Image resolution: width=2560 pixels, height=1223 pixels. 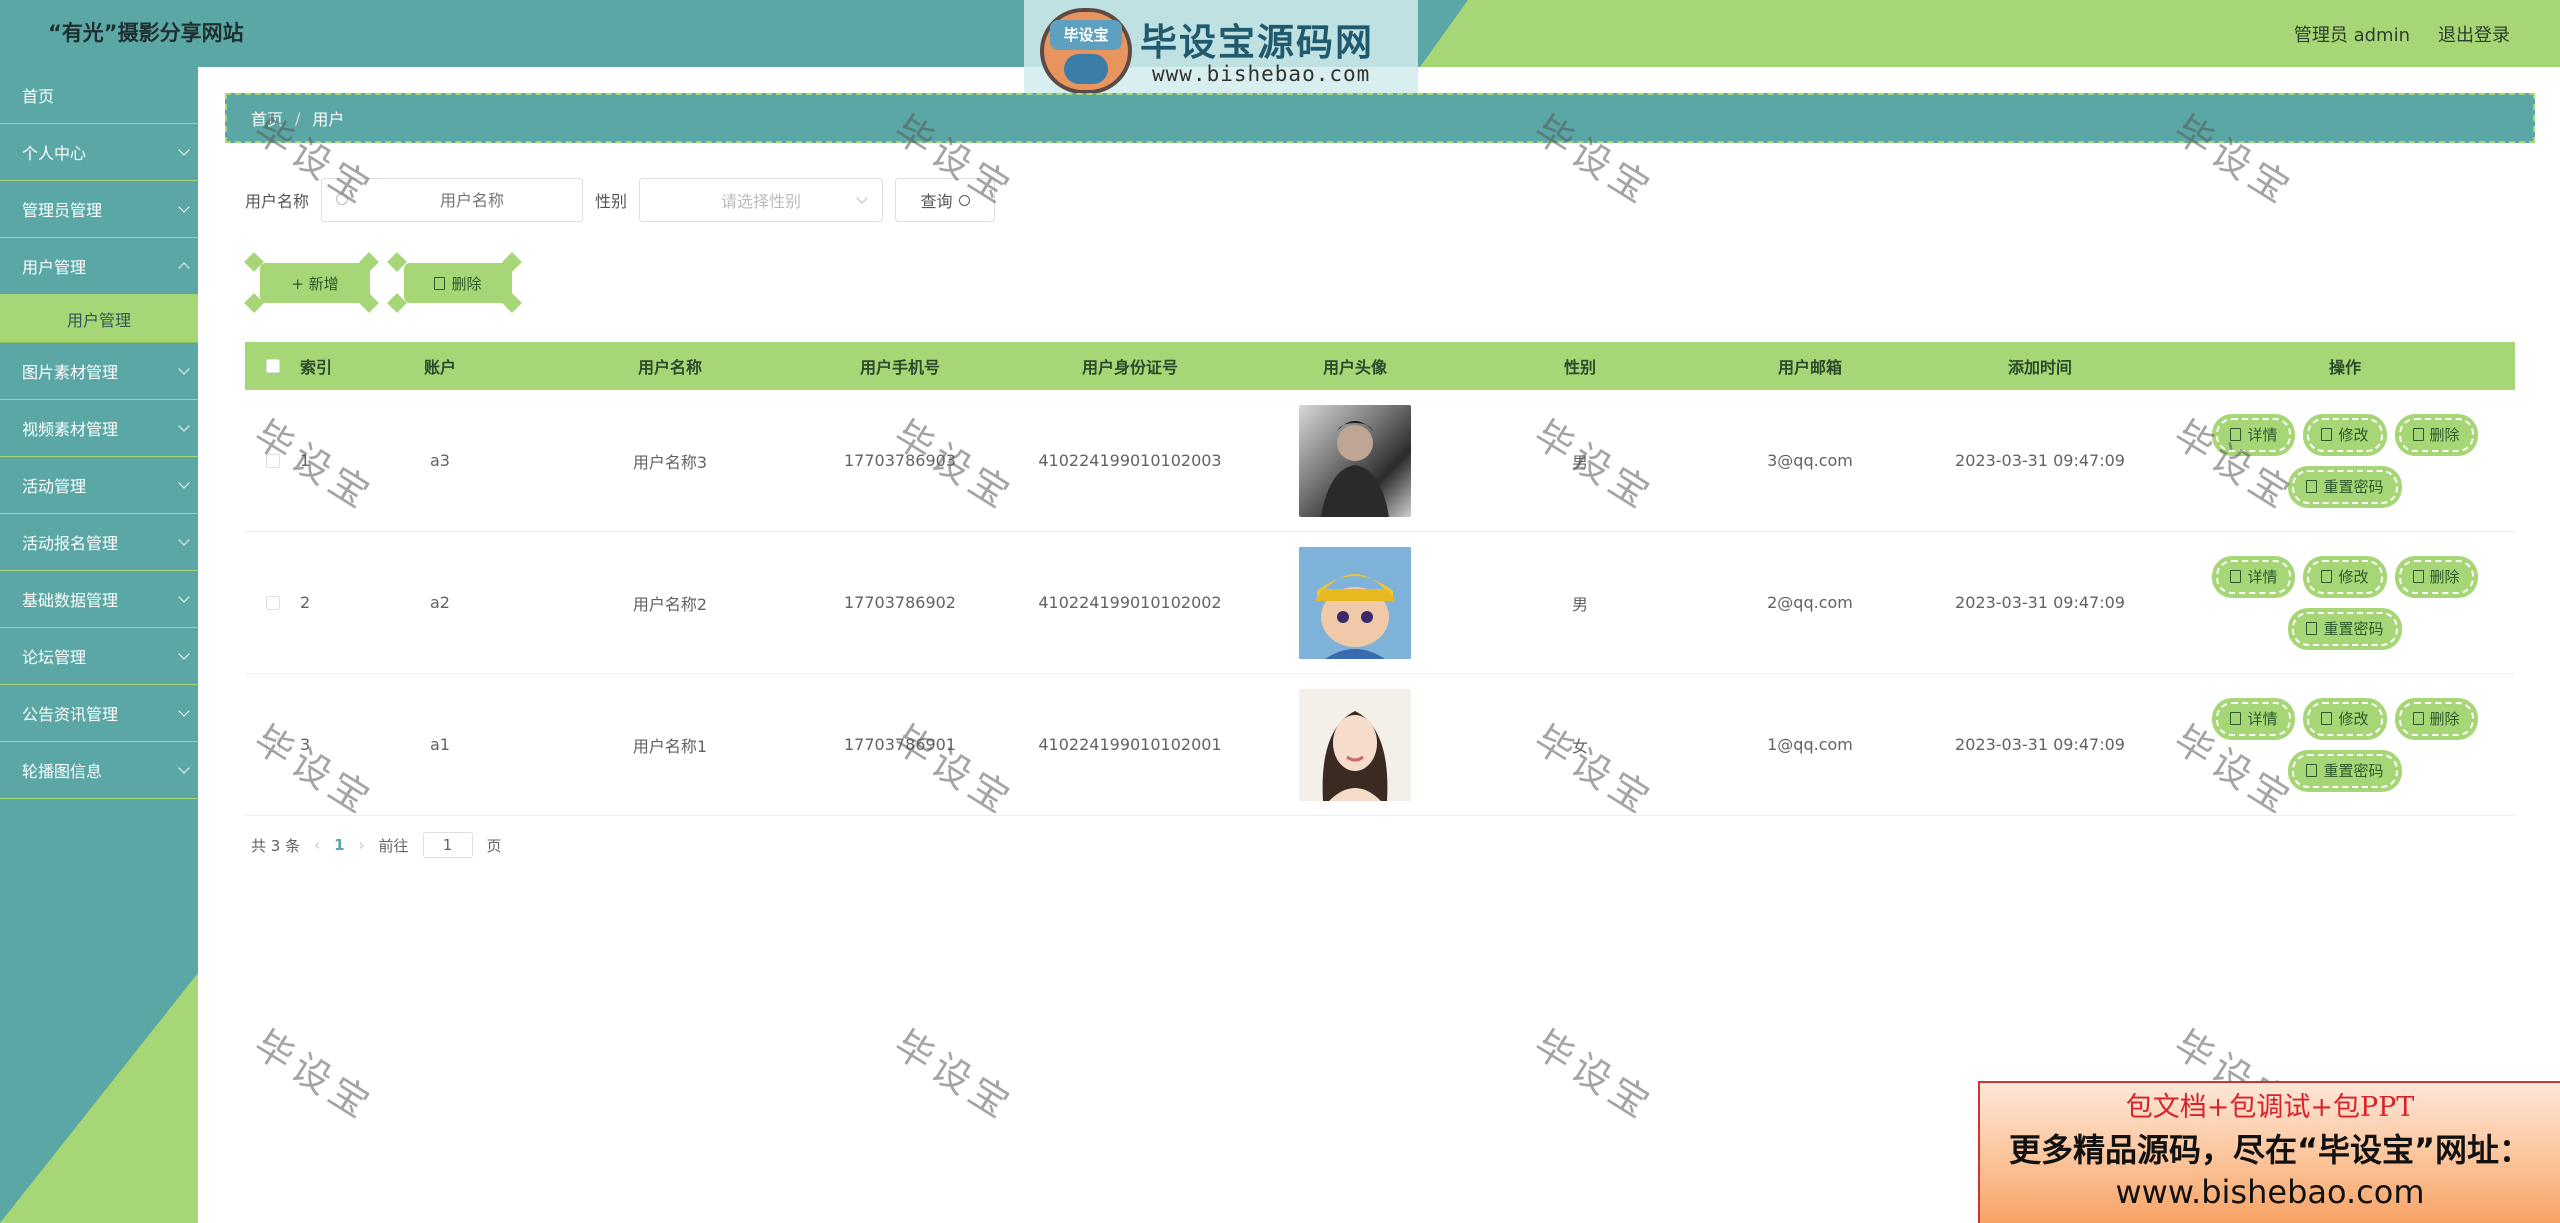 I want to click on search-form: 用户名称 性别 请选择性别 查询, so click(x=620, y=200).